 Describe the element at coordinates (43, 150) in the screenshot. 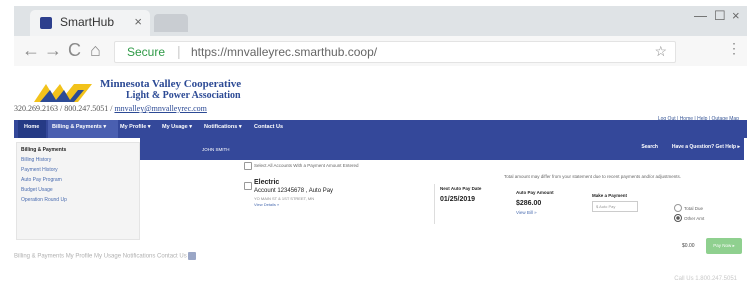

I see `sidebar-item-billing-payments: Billing & Payments` at that location.